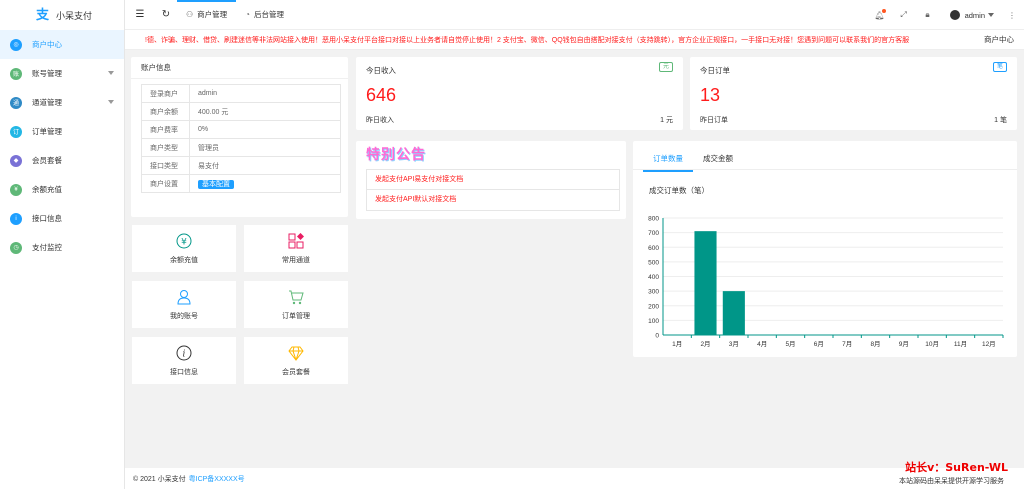 The image size is (1024, 489). What do you see at coordinates (62, 131) in the screenshot?
I see `sidebar-item-order-management: 订 订单管理` at bounding box center [62, 131].